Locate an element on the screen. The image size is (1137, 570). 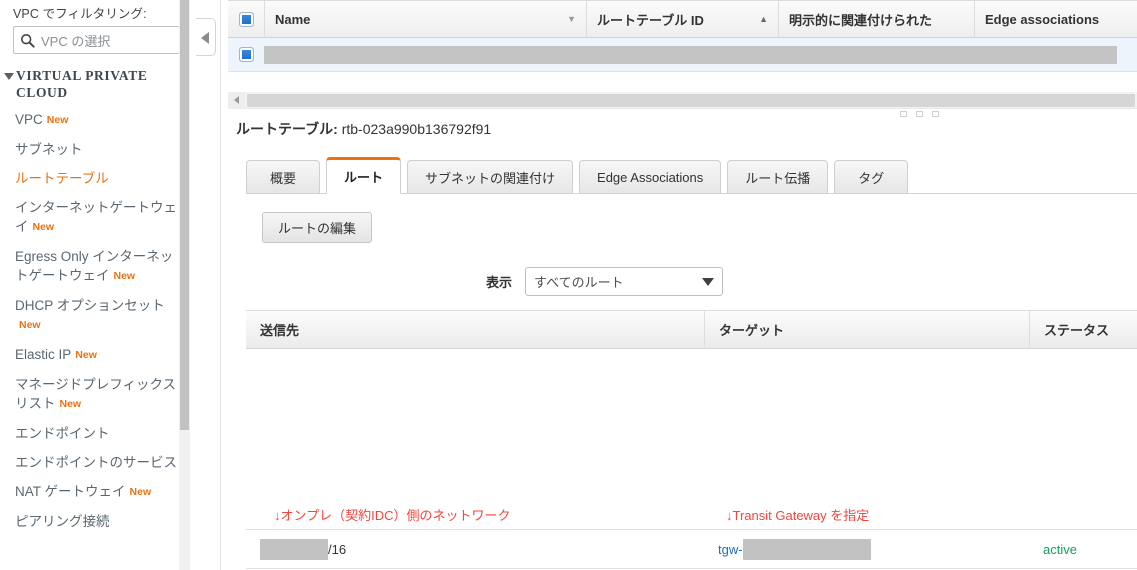
sort-up-icon: ▲ is located at coordinates (763, 19).